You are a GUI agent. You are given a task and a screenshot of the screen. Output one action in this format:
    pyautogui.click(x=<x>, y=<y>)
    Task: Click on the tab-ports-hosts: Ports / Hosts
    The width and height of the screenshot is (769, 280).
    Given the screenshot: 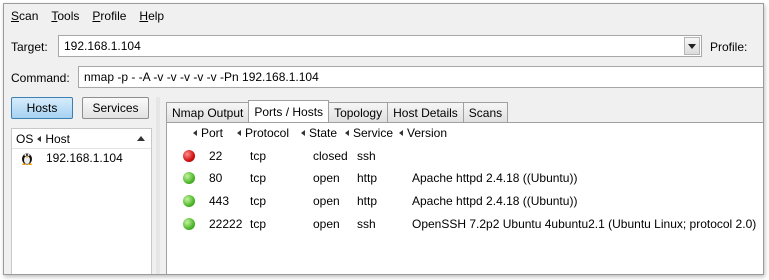 What is the action you would take?
    pyautogui.click(x=289, y=111)
    